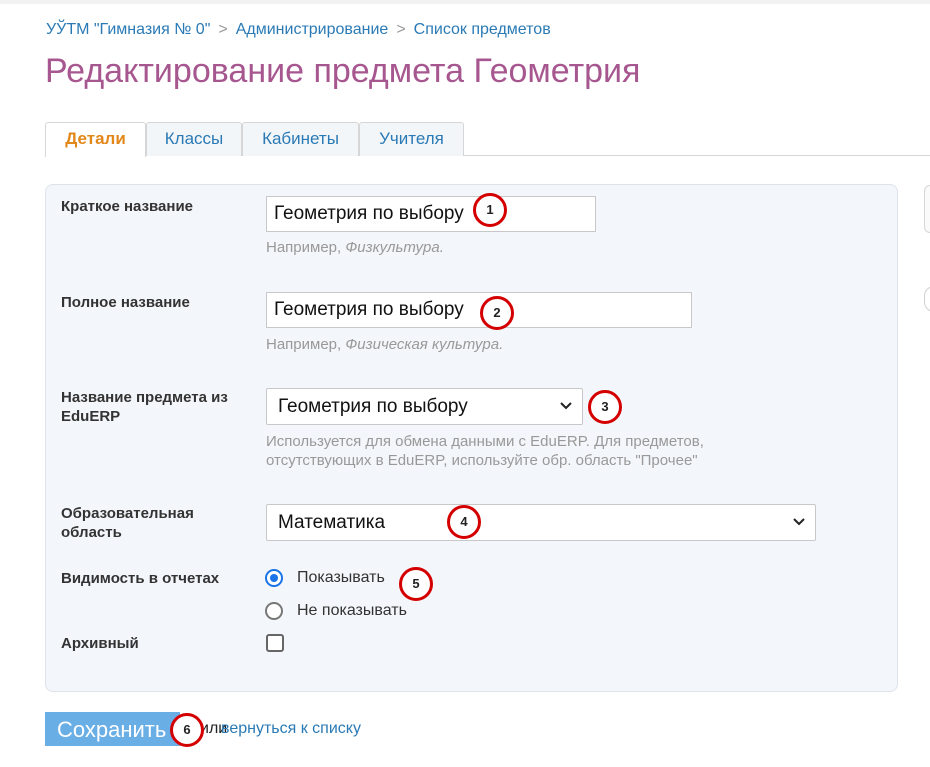 The image size is (930, 767). I want to click on annotation-marker-1: 1, so click(490, 210).